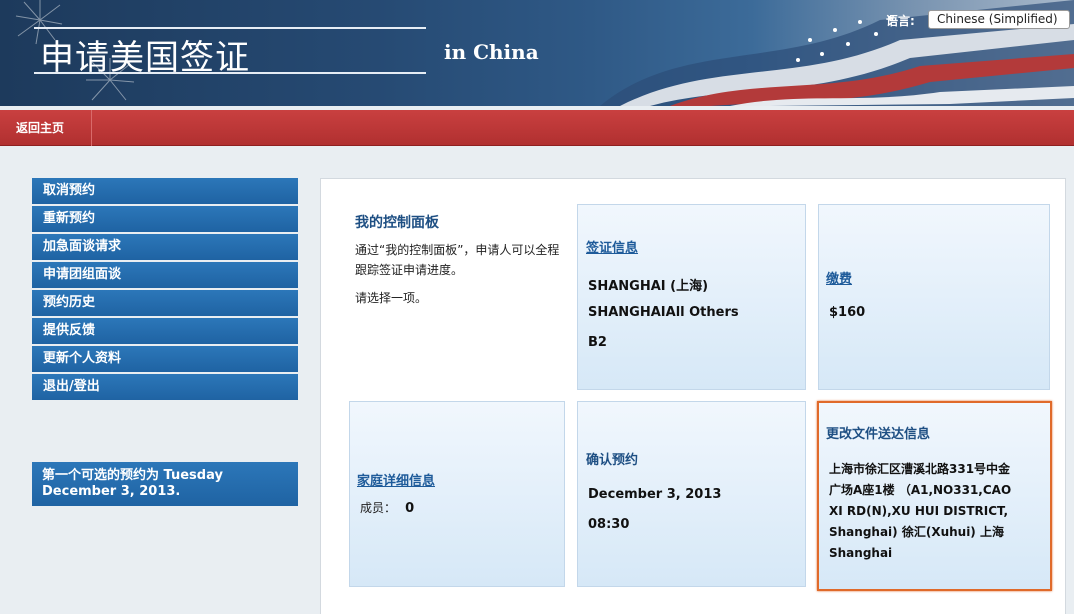  I want to click on next-available-appointment: 第一个可选的预约为 Tuesday December 3, 2013., so click(165, 484).